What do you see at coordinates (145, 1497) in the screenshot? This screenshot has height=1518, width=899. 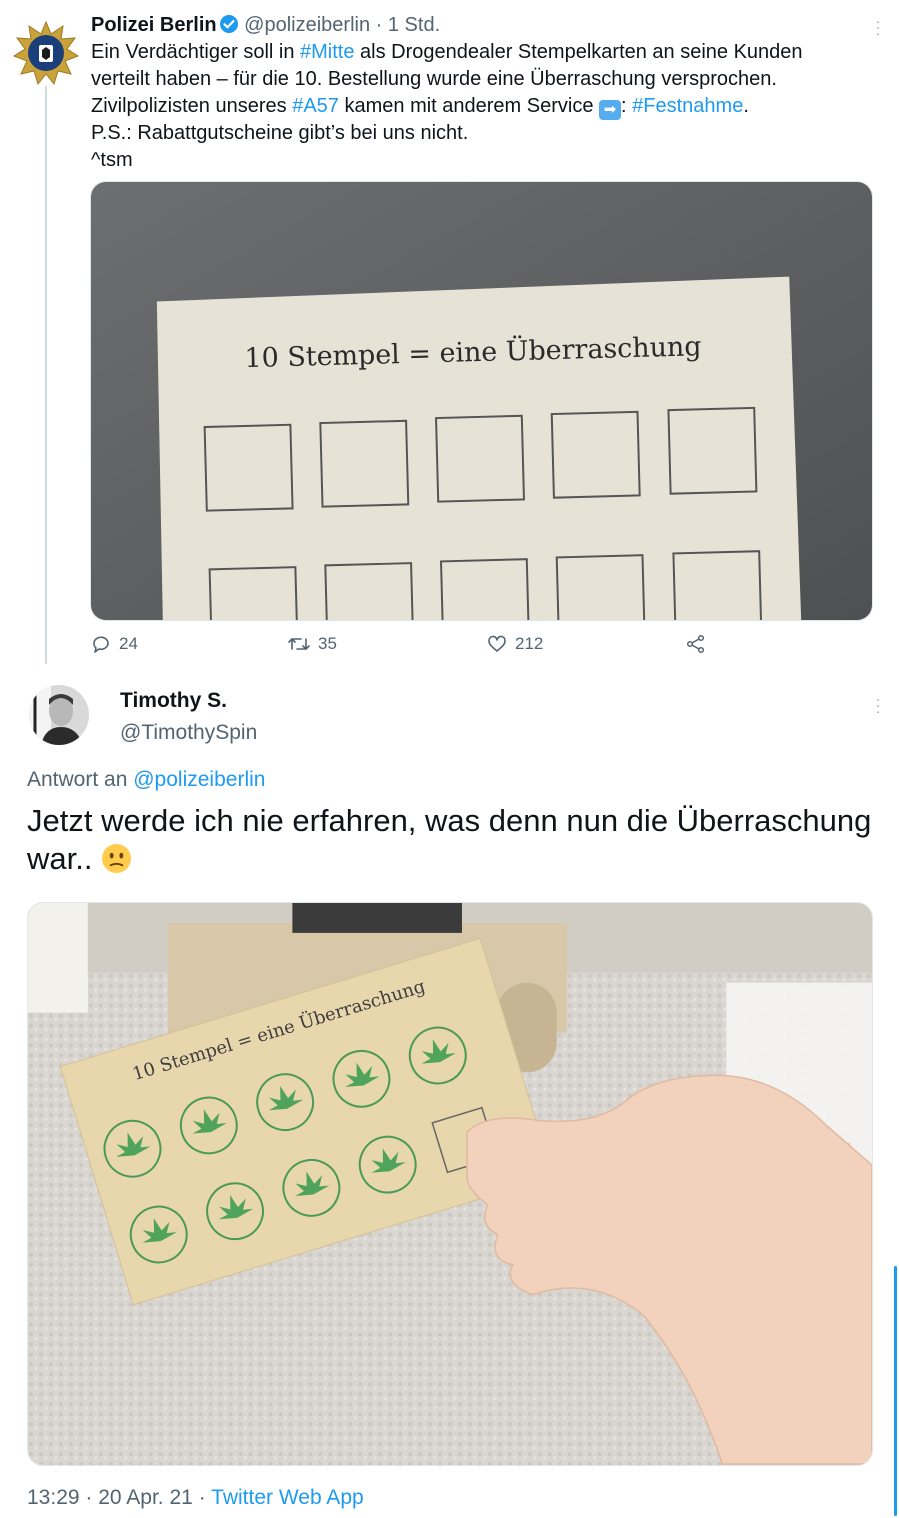 I see `reply-date: 20 Apr. 21` at bounding box center [145, 1497].